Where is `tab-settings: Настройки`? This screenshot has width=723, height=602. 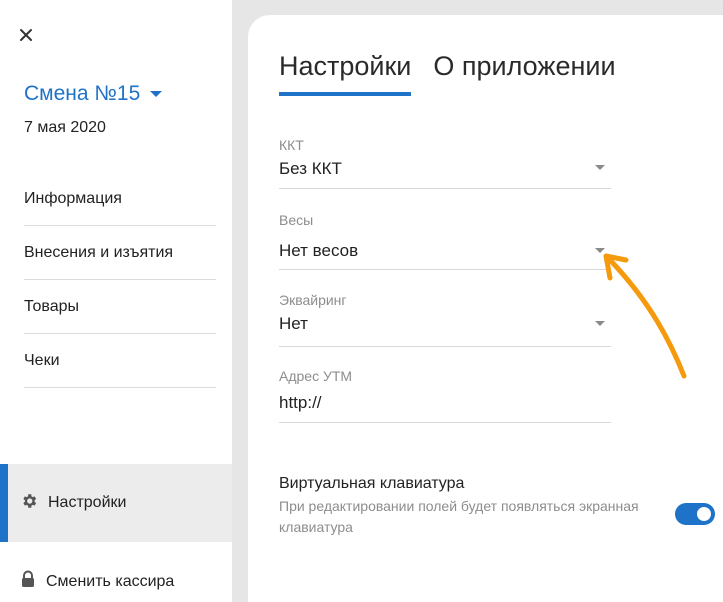 tab-settings: Настройки is located at coordinates (345, 73).